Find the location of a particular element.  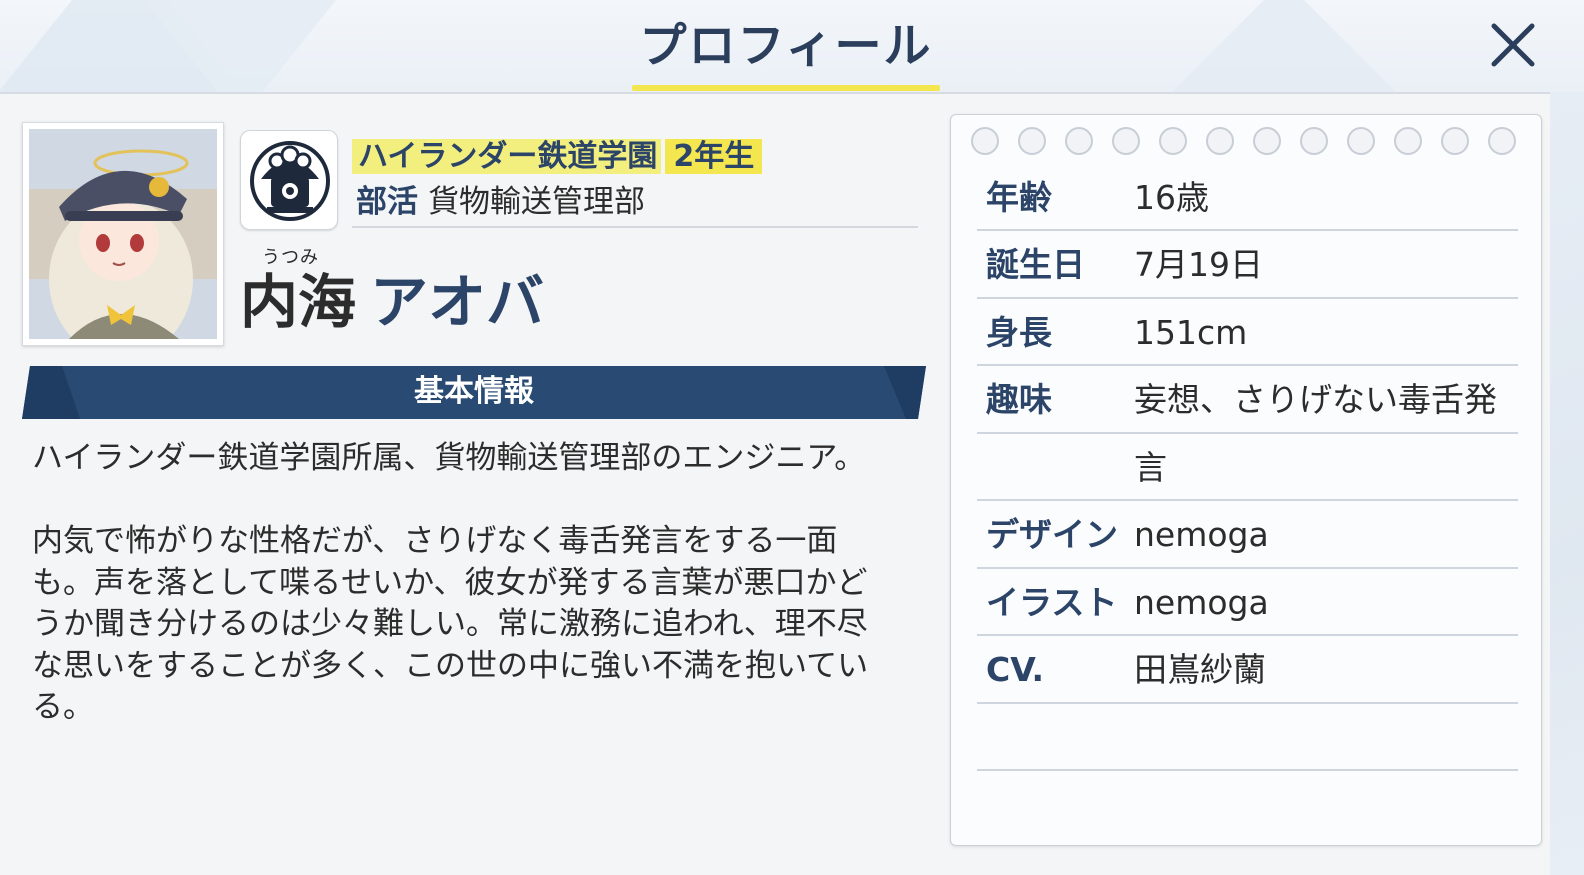

club-label: 部活 is located at coordinates (387, 202).